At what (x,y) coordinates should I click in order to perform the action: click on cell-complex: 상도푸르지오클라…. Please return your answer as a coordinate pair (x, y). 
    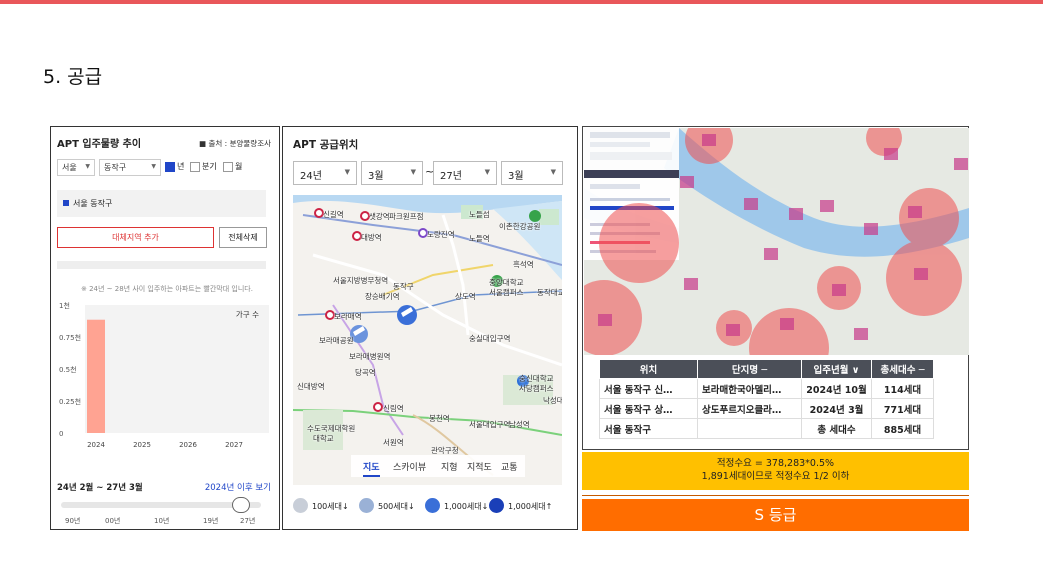
    Looking at the image, I should click on (749, 408).